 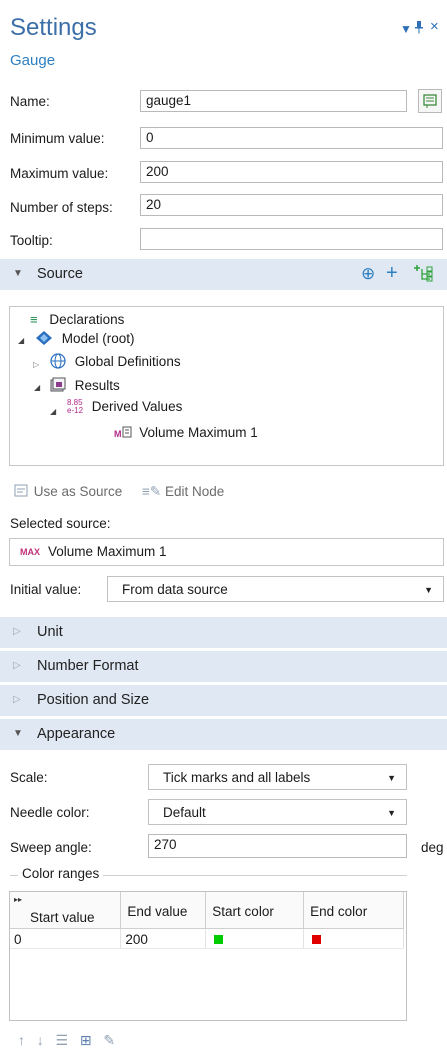 I want to click on volume-maximum-icon: M, so click(x=123, y=432).